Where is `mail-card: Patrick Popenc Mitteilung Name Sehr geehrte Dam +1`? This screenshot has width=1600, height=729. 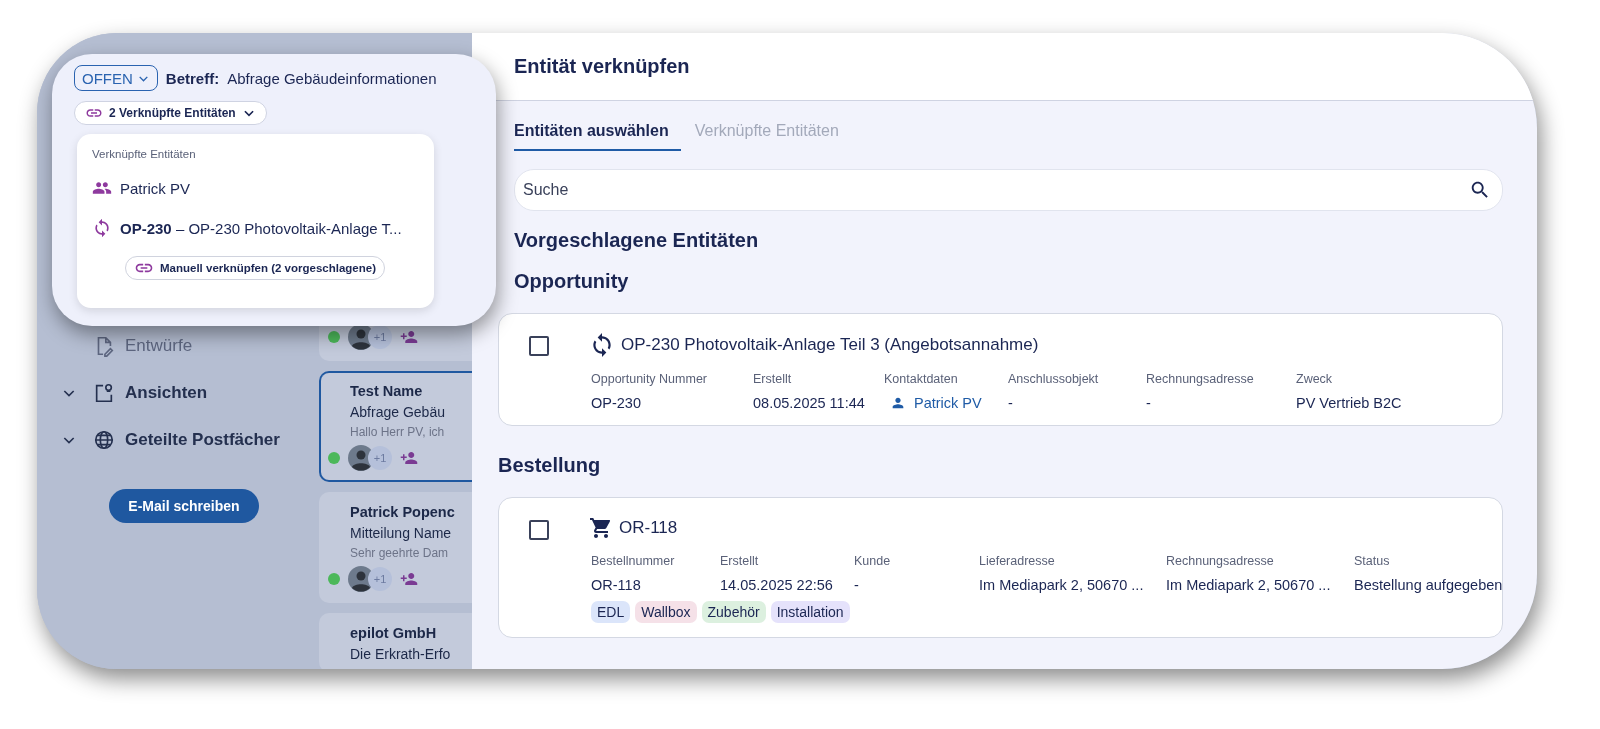 mail-card: Patrick Popenc Mitteilung Name Sehr geehrte Dam +1 is located at coordinates (395, 547).